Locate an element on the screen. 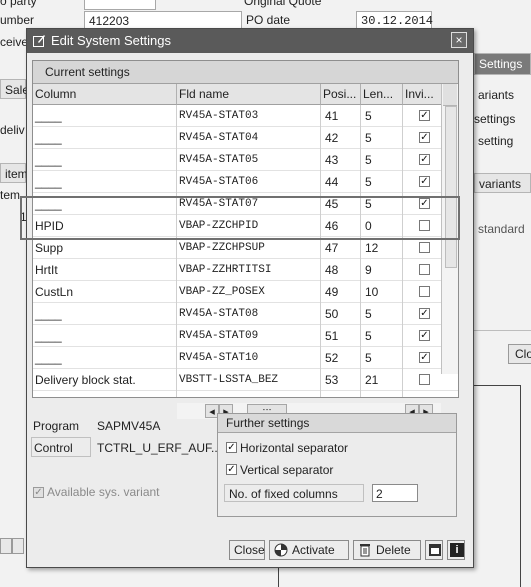 The width and height of the screenshot is (531, 587). activate-button: Activate is located at coordinates (309, 550).